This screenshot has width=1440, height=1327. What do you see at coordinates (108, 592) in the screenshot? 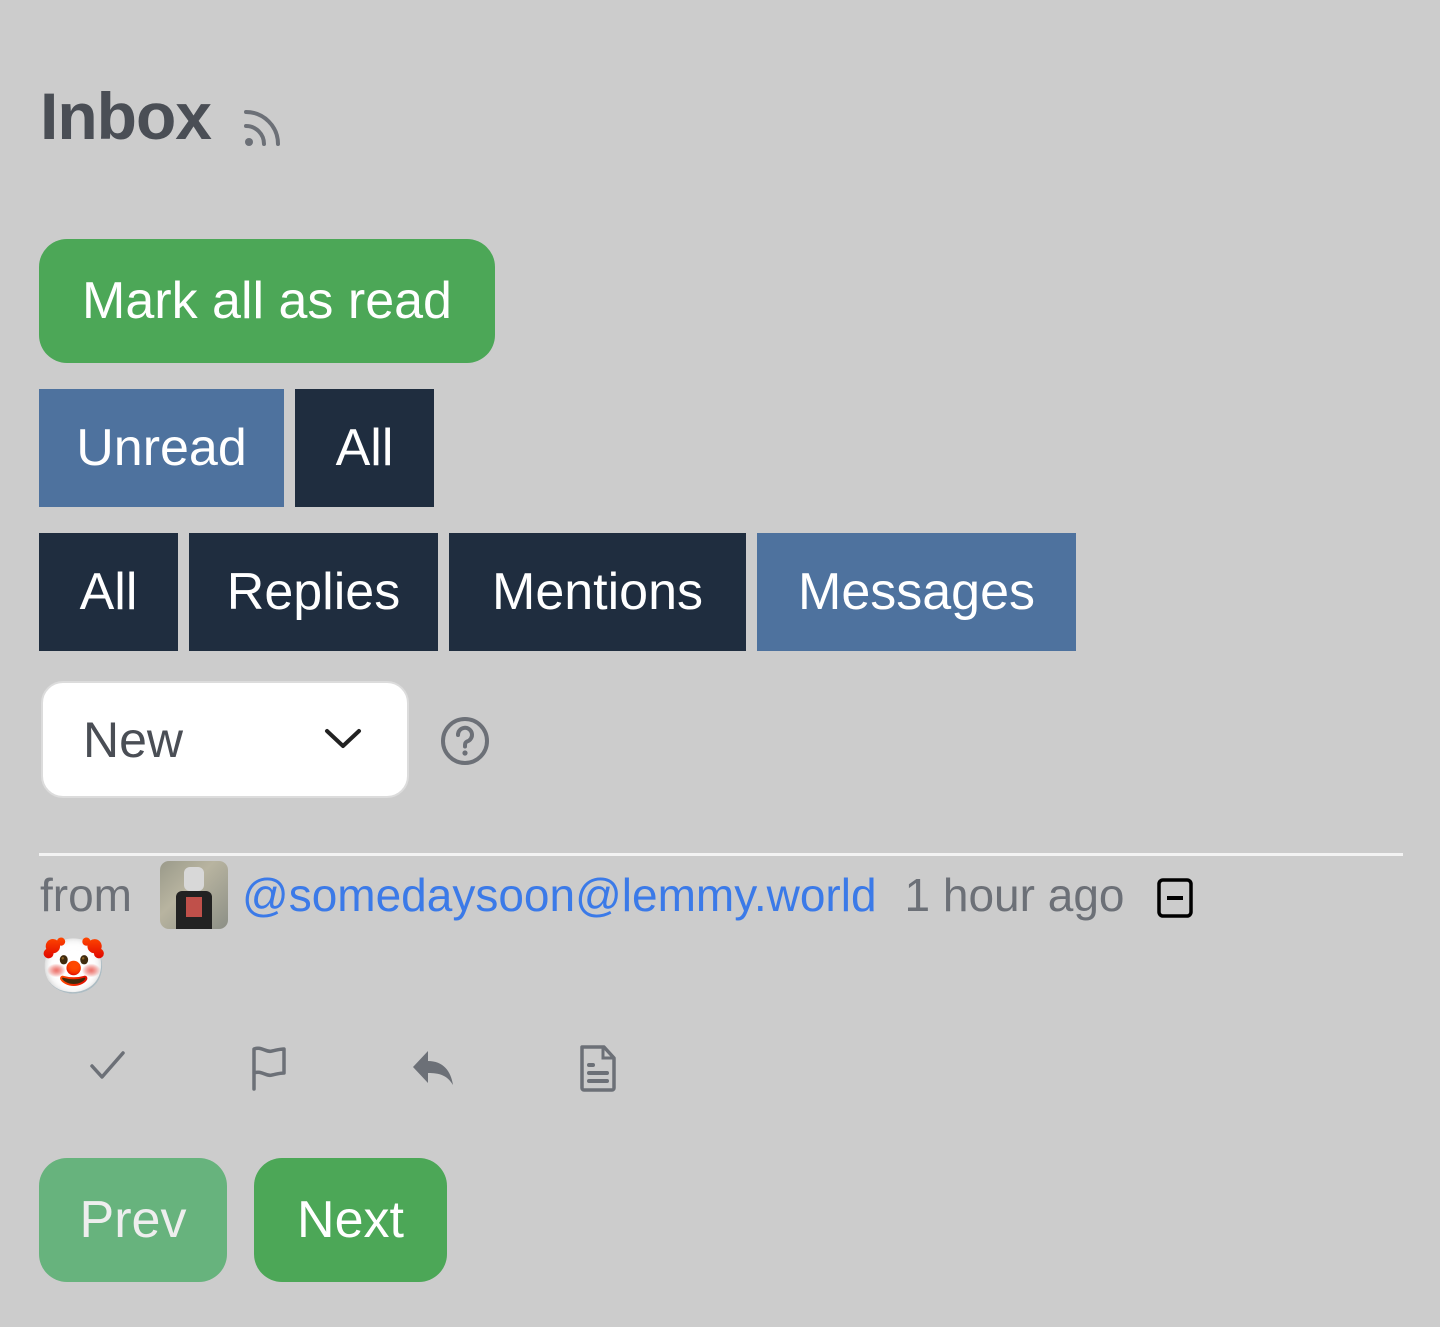
I see `type-all: All` at bounding box center [108, 592].